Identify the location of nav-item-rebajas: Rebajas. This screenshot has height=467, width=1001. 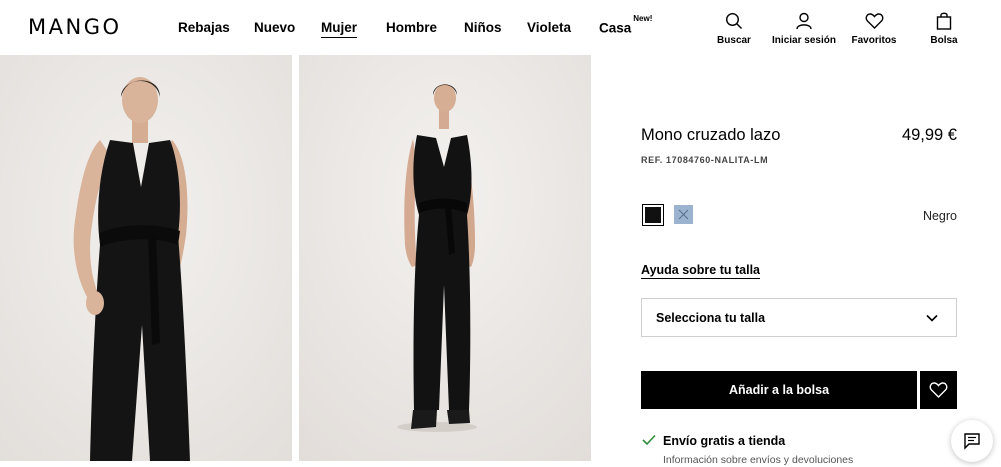
(204, 27).